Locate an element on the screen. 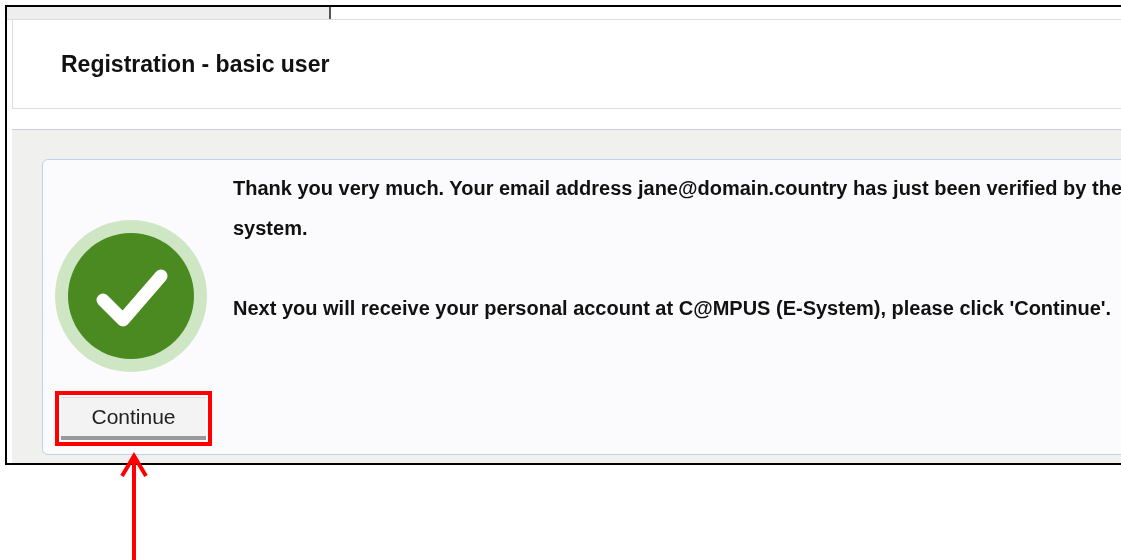 The height and width of the screenshot is (560, 1121). page-title: Registration - basic user is located at coordinates (195, 64).